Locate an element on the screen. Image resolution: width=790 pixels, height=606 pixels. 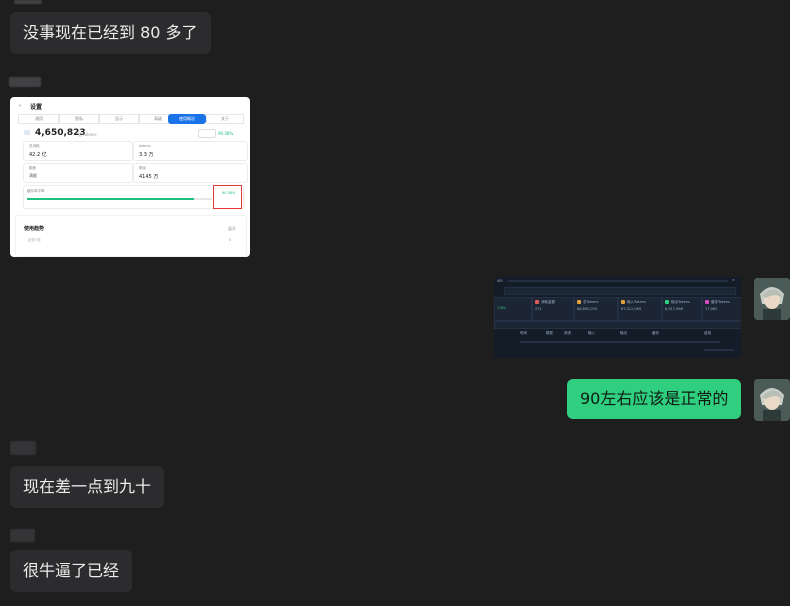
stat-cell-4: 输入Tokens 67,012,069 is located at coordinates (640, 309).